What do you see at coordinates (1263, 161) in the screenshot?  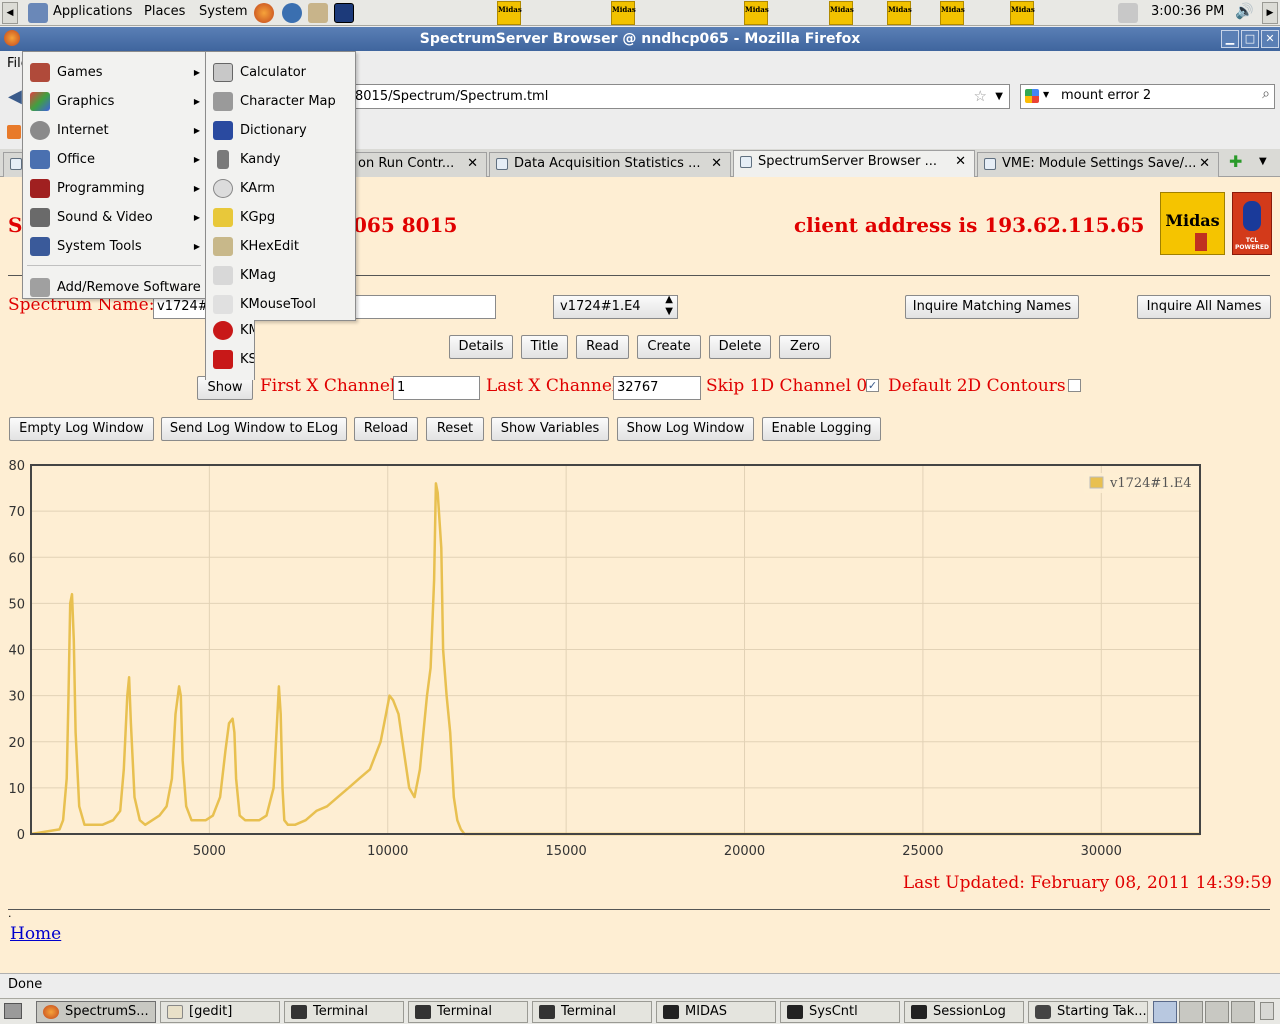 I see `tab-list-dropdown-icon: ▼` at bounding box center [1263, 161].